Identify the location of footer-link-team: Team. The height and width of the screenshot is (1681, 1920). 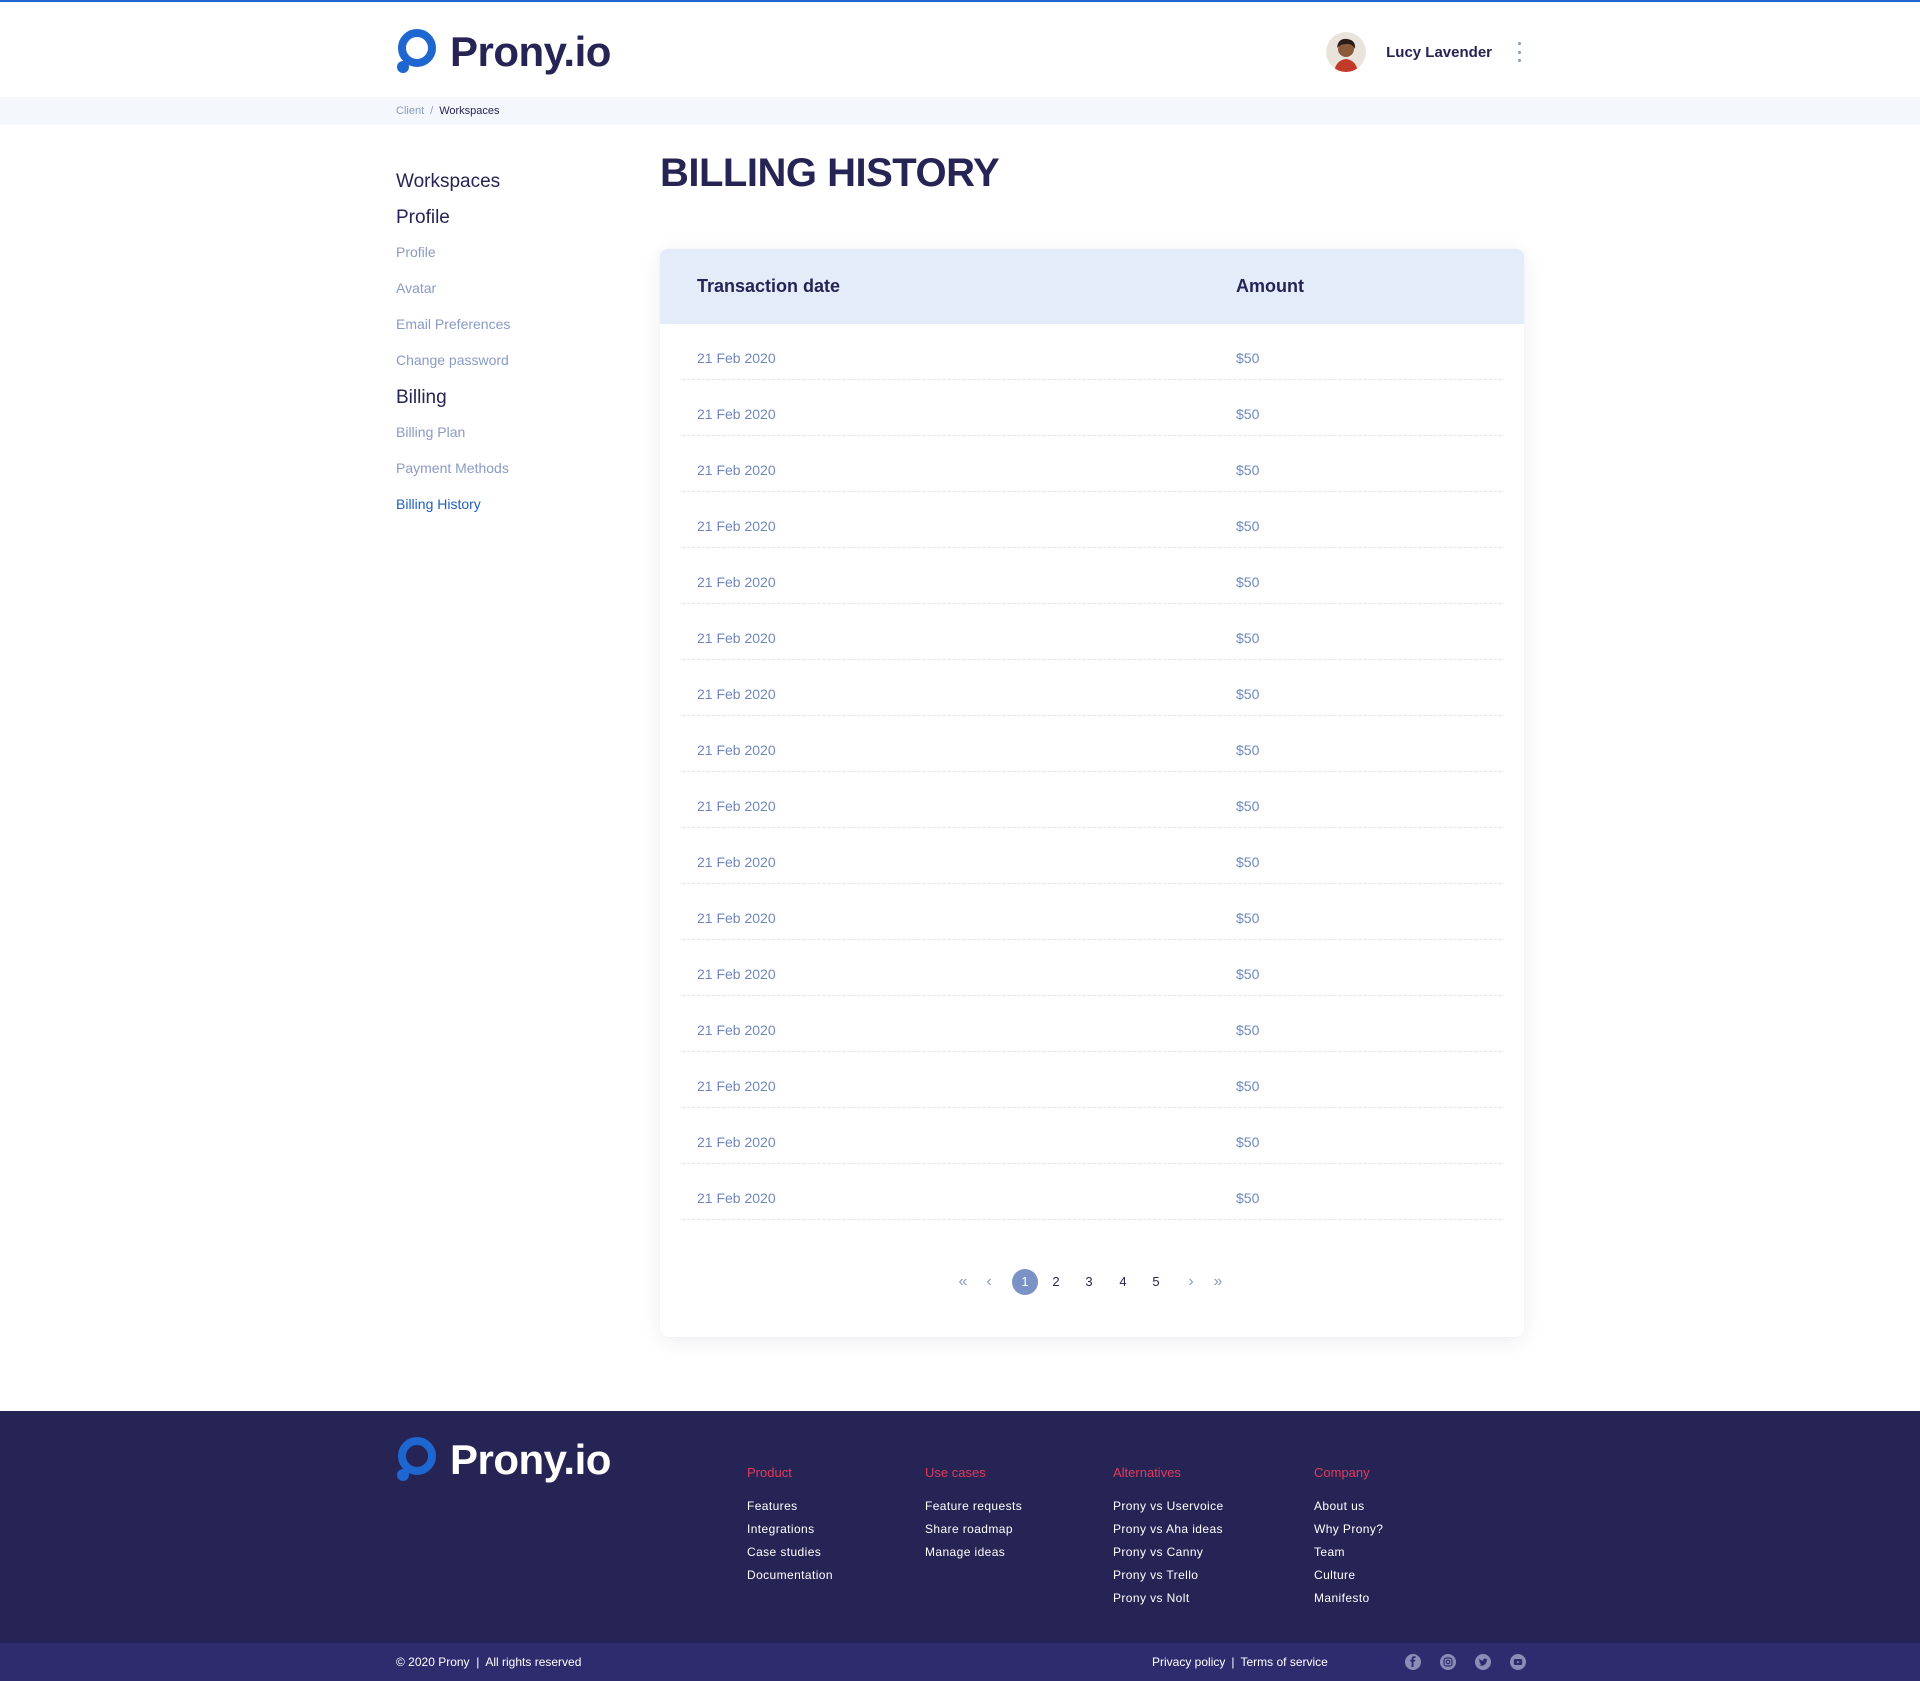
(1348, 1556).